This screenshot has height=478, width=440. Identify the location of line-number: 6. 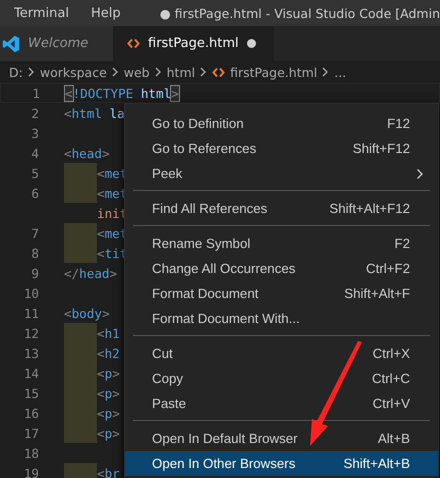
(34, 193).